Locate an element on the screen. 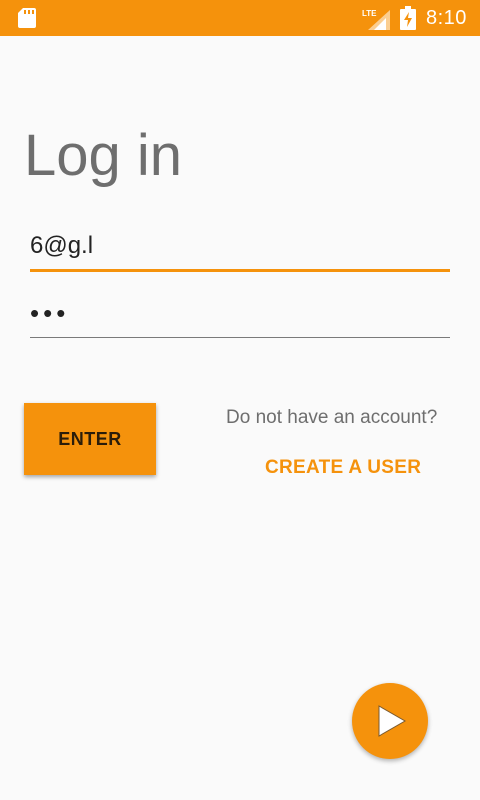 The image size is (480, 800). lte-signal-icon: LTE is located at coordinates (376, 19).